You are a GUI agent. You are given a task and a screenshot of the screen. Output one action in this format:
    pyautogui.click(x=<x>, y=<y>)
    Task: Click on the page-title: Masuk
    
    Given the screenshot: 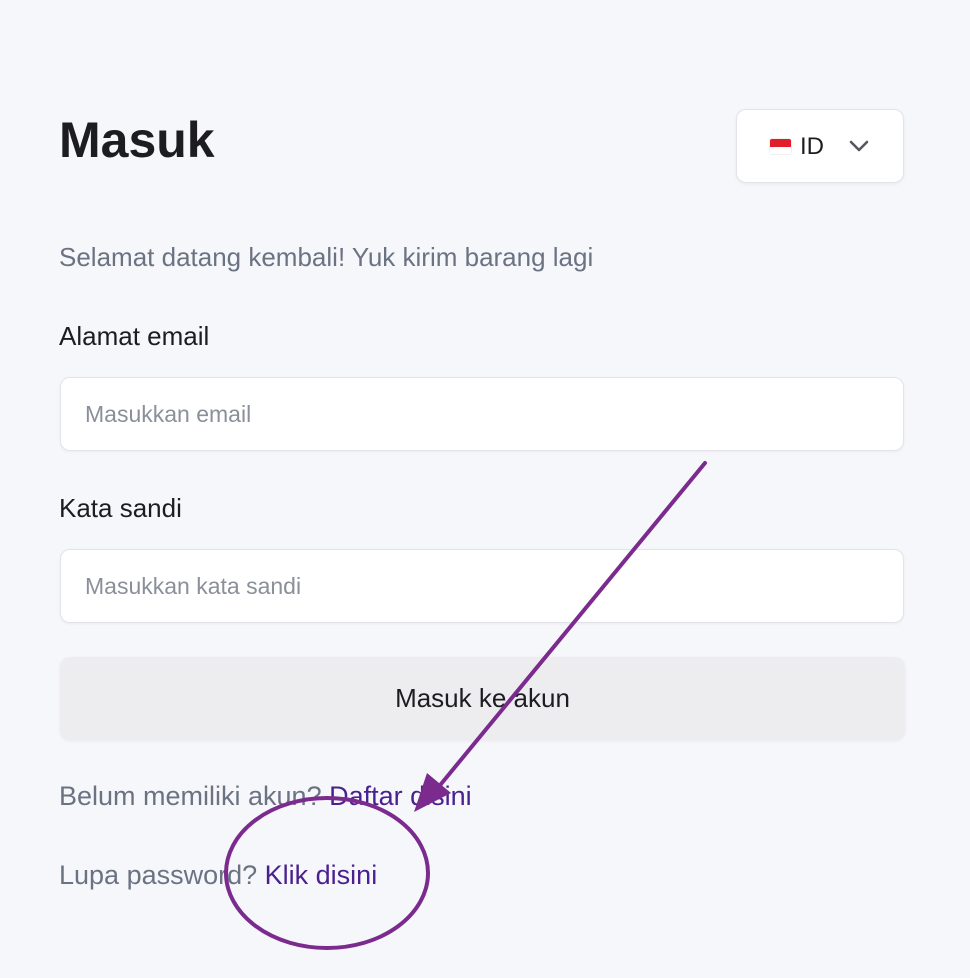 What is the action you would take?
    pyautogui.click(x=137, y=140)
    